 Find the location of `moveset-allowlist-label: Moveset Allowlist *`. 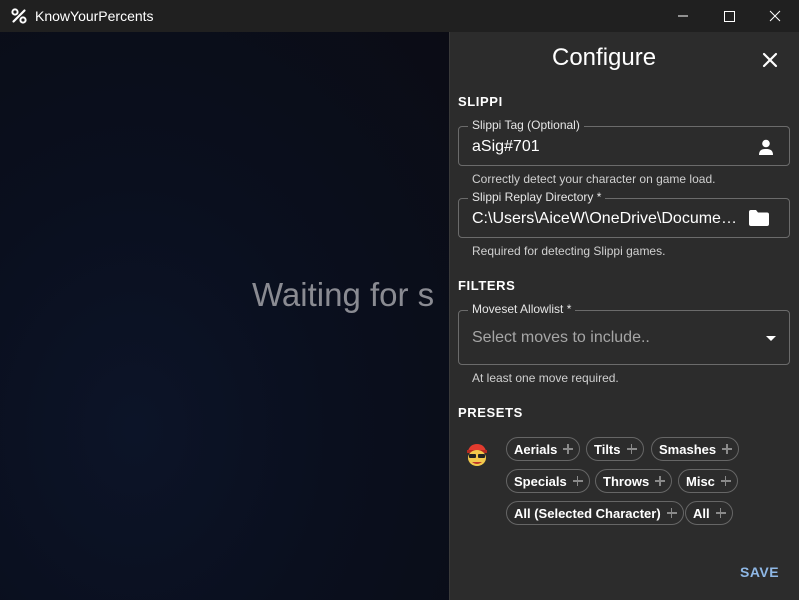

moveset-allowlist-label: Moveset Allowlist * is located at coordinates (522, 309).